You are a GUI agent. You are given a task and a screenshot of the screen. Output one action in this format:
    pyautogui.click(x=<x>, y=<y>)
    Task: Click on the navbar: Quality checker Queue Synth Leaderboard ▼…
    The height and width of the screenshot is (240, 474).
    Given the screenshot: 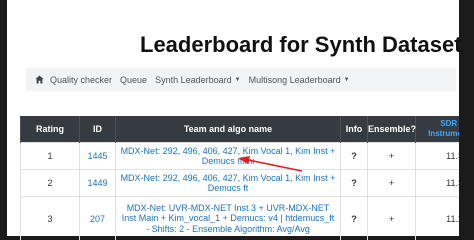 What is the action you would take?
    pyautogui.click(x=241, y=79)
    